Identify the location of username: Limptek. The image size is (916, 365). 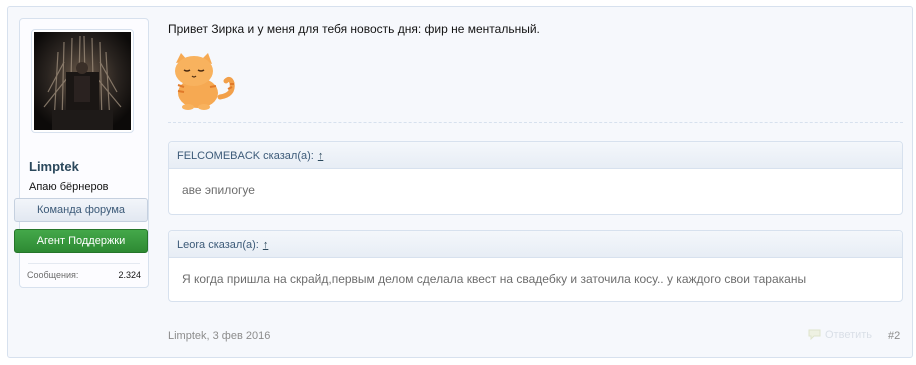
(54, 166).